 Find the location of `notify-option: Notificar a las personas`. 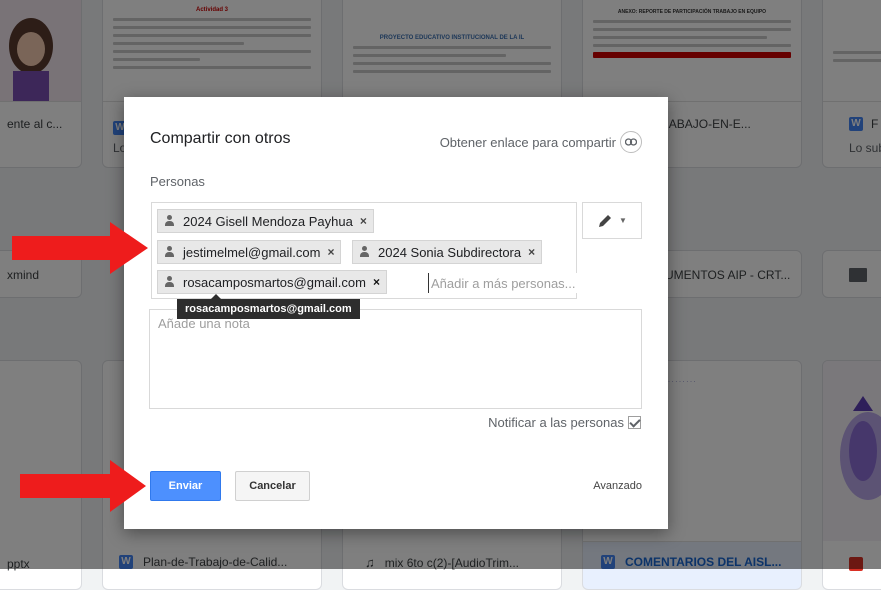

notify-option: Notificar a las personas is located at coordinates (564, 422).